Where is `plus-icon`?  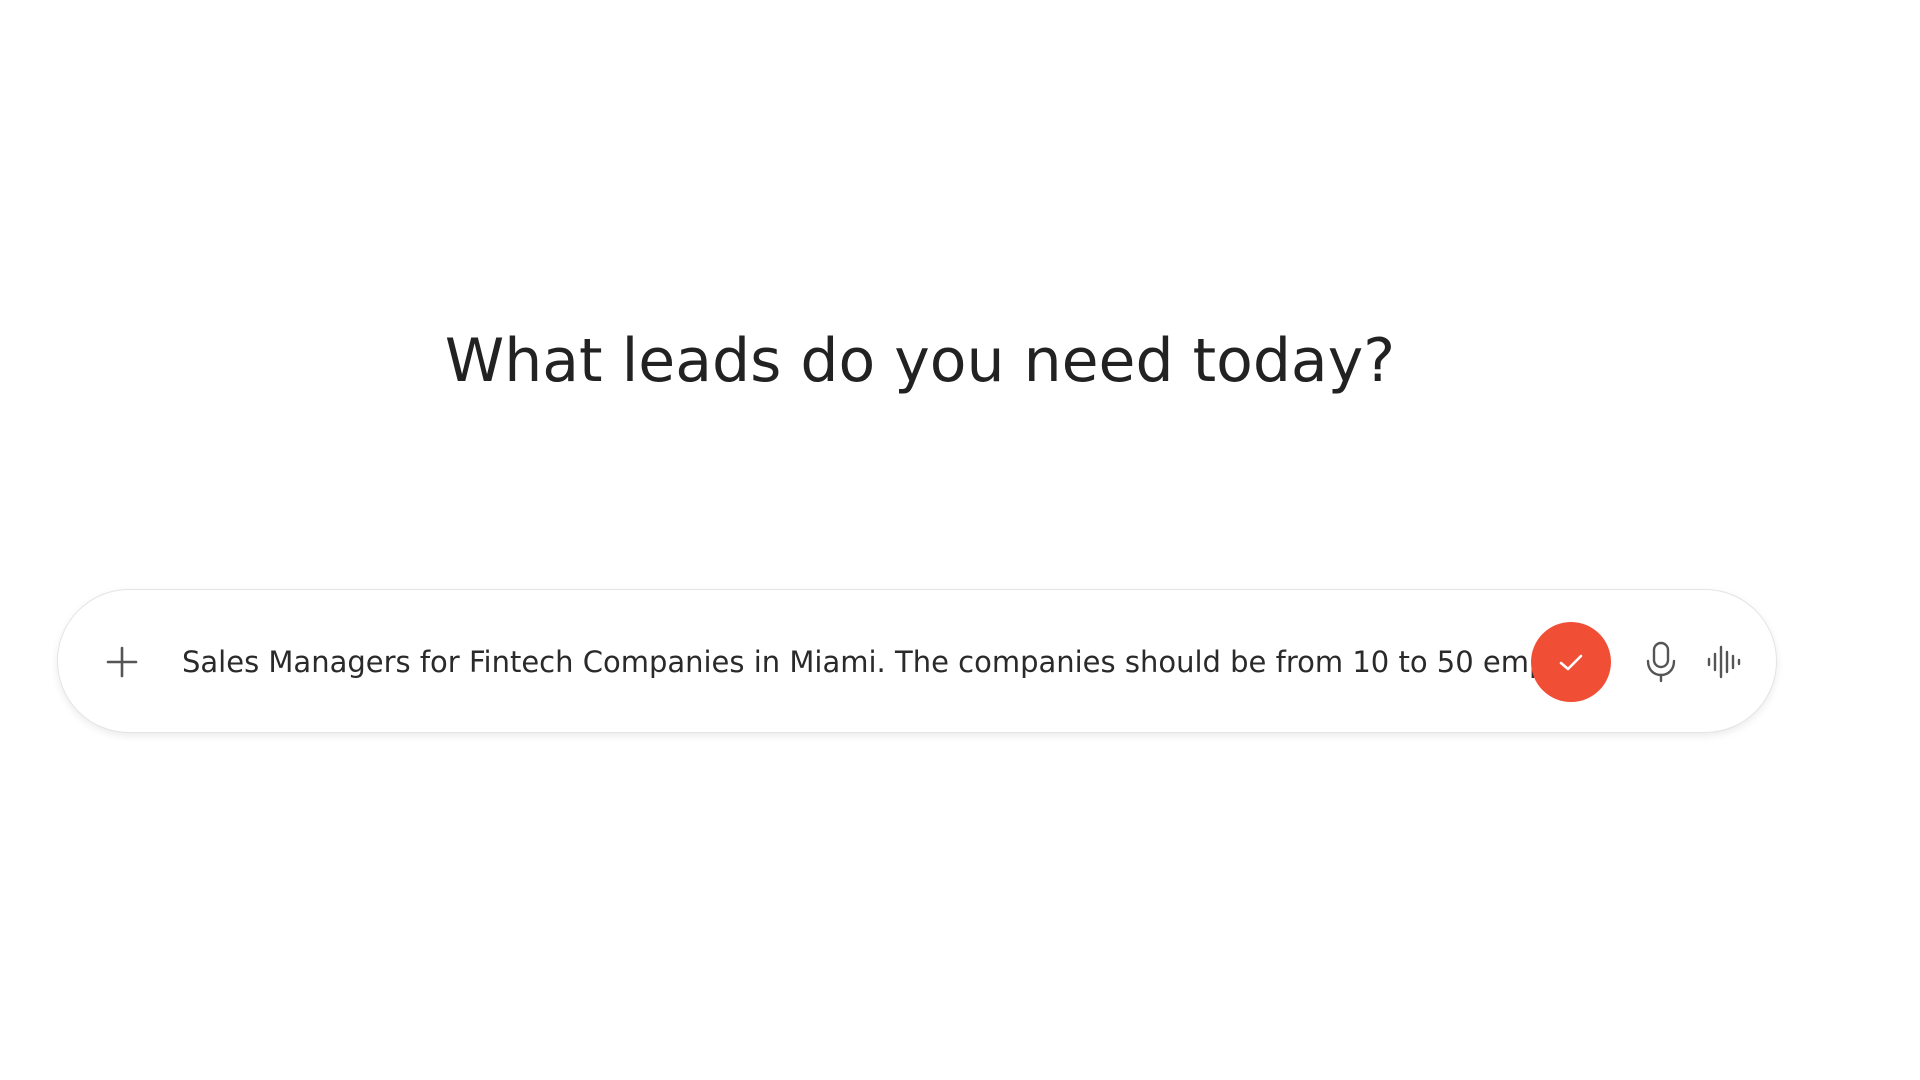
plus-icon is located at coordinates (122, 662).